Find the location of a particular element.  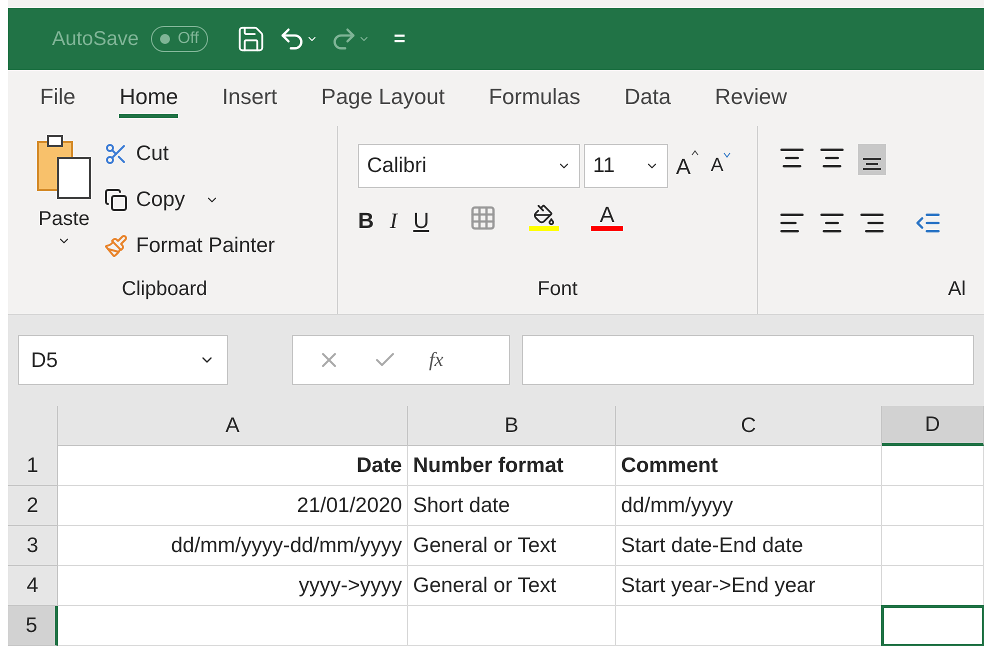

font-color-button: A is located at coordinates (607, 218).